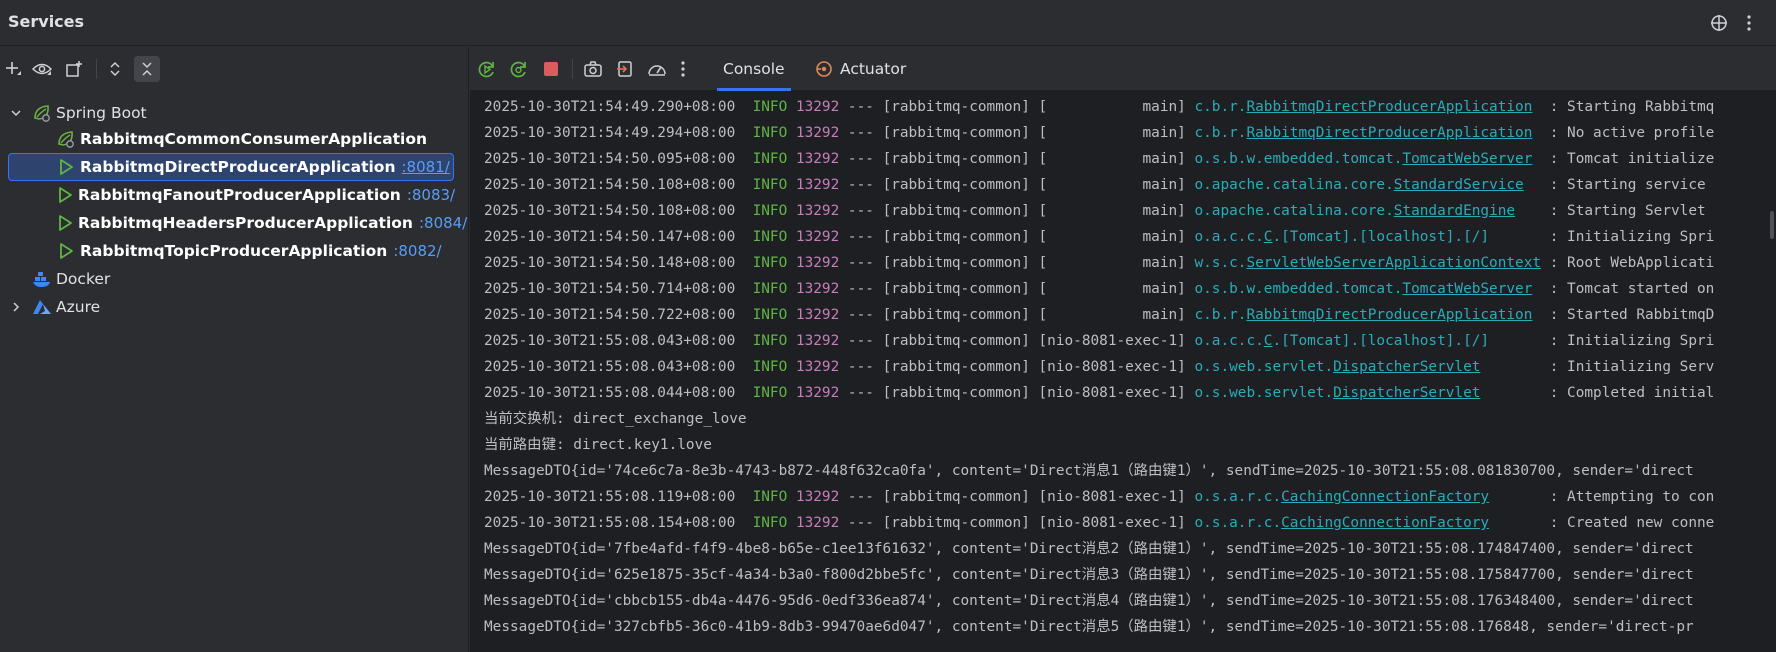  I want to click on tree-app-fanout-producer: RabbitmqFanoutProducerApplication :8083/, so click(255, 195).